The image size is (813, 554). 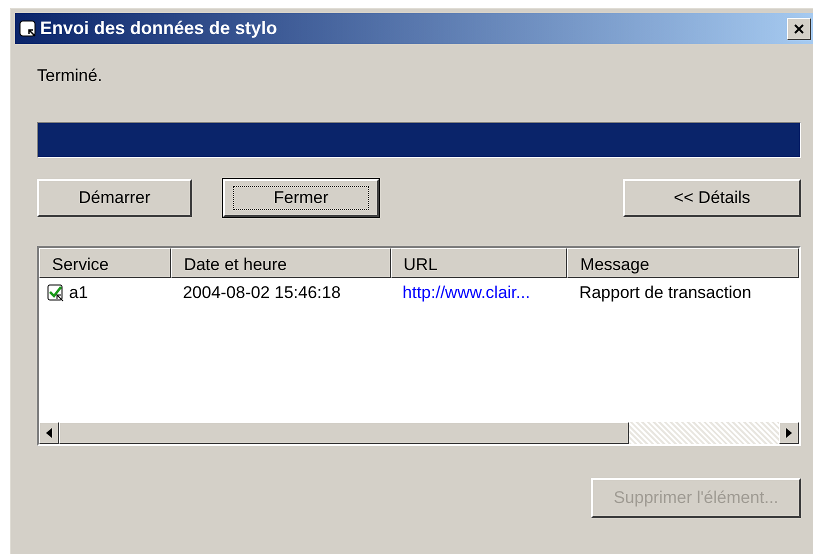 I want to click on window-title: Envoi des données de stylo, so click(x=159, y=28).